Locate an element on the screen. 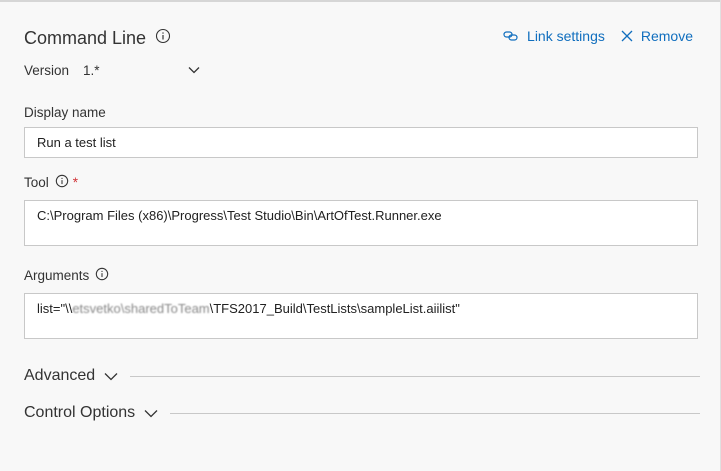  remove-label: Remove is located at coordinates (666, 36).